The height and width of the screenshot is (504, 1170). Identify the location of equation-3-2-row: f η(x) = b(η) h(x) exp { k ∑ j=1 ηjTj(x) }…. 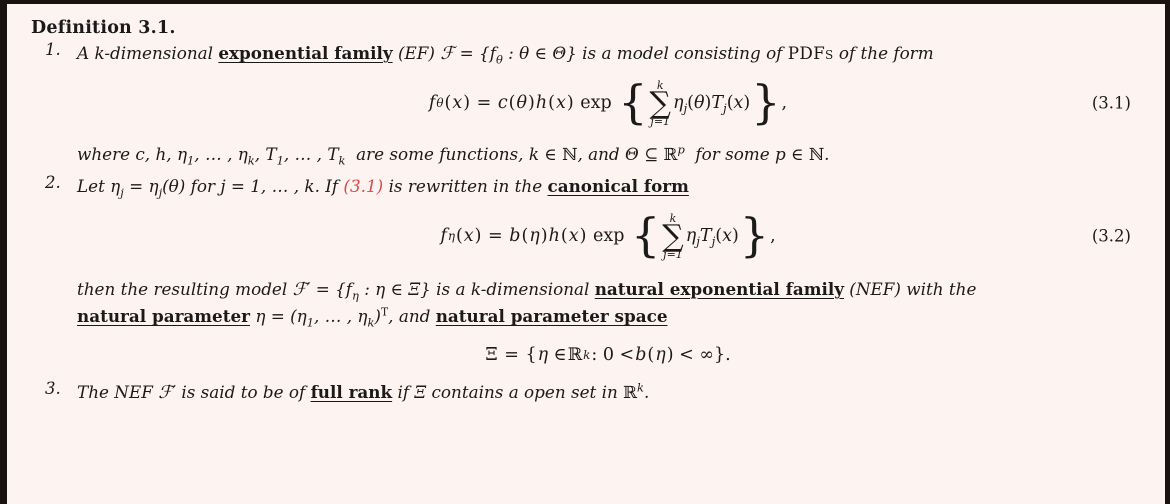
(608, 234).